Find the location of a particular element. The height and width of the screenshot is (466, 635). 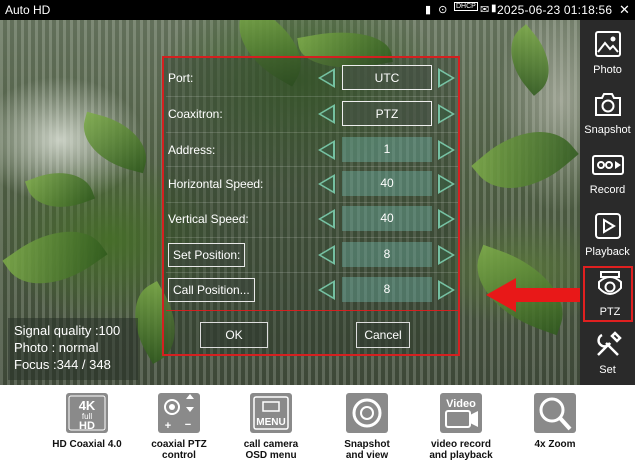

vertical-speed-next-arrow-icon is located at coordinates (446, 219).